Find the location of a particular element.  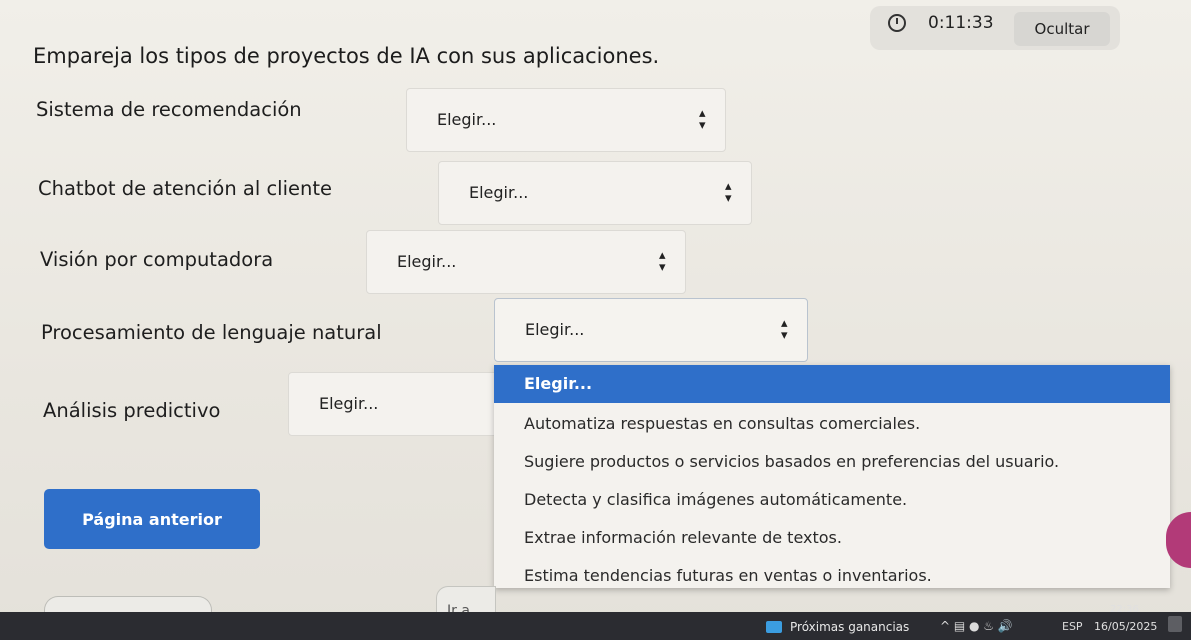

row-label-recommendation: Sistema de recomendación is located at coordinates (169, 109).